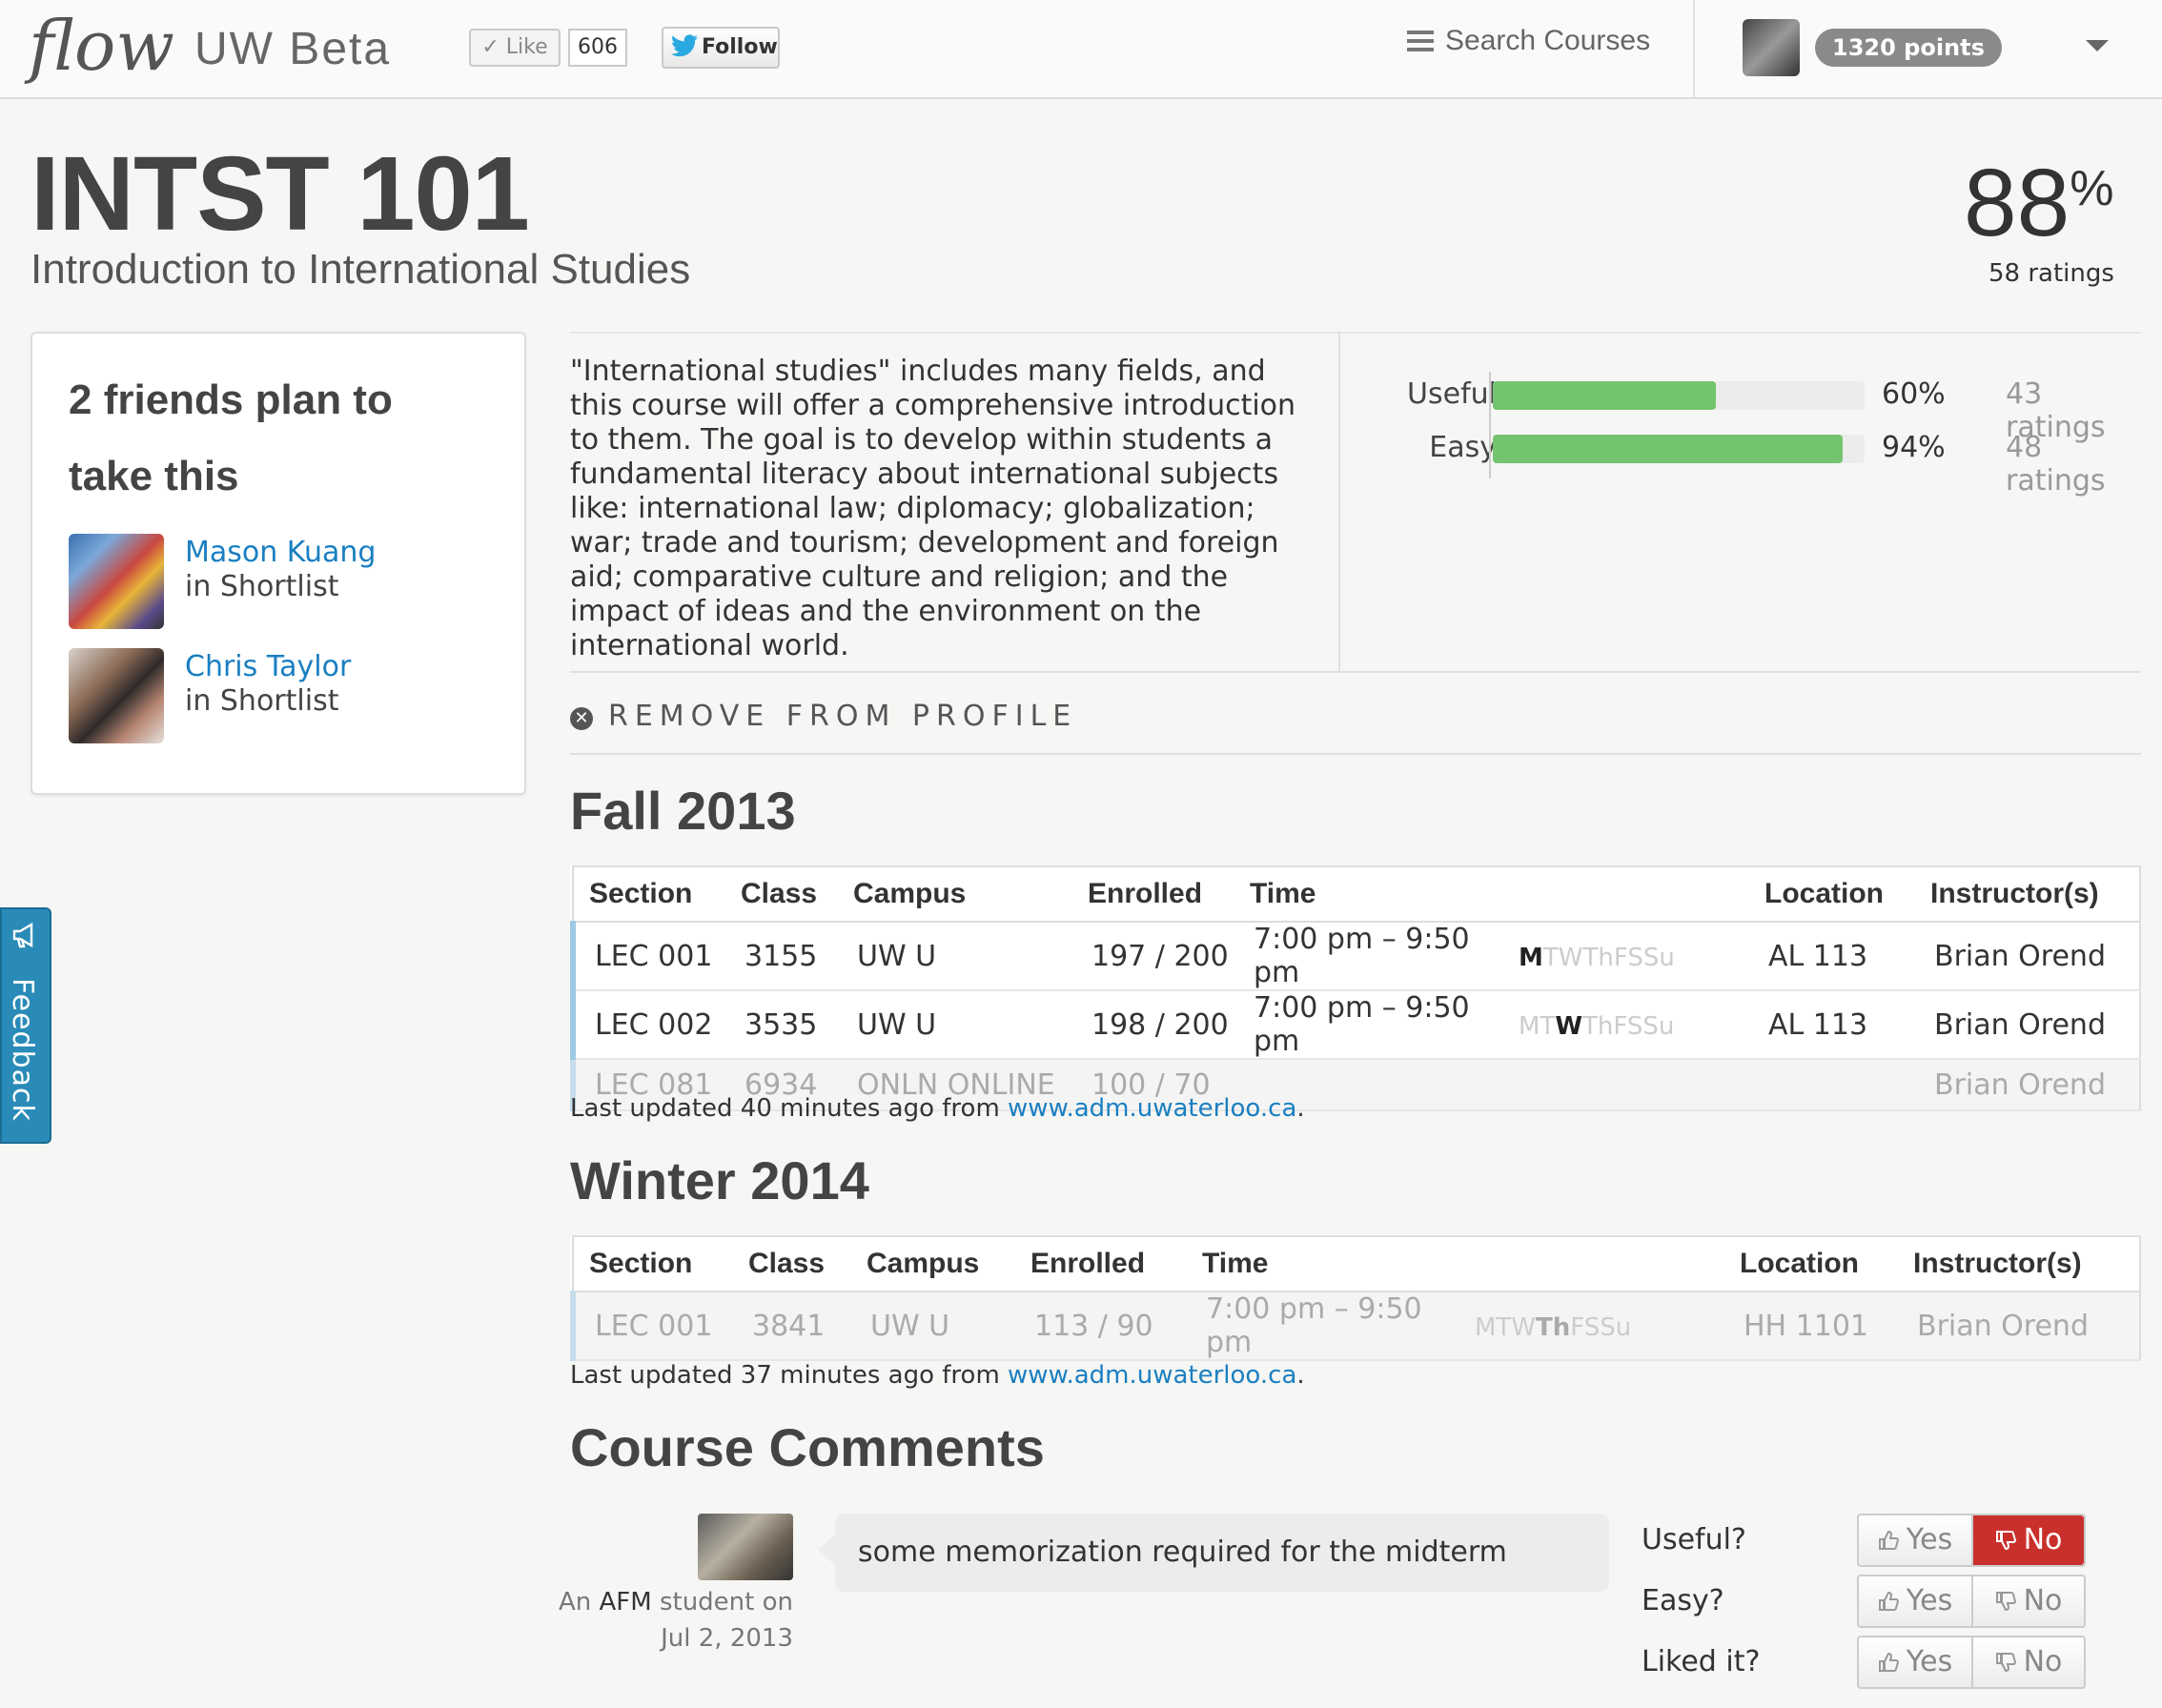 Image resolution: width=2162 pixels, height=1708 pixels. I want to click on friend-name: Mason Kuang, so click(281, 552).